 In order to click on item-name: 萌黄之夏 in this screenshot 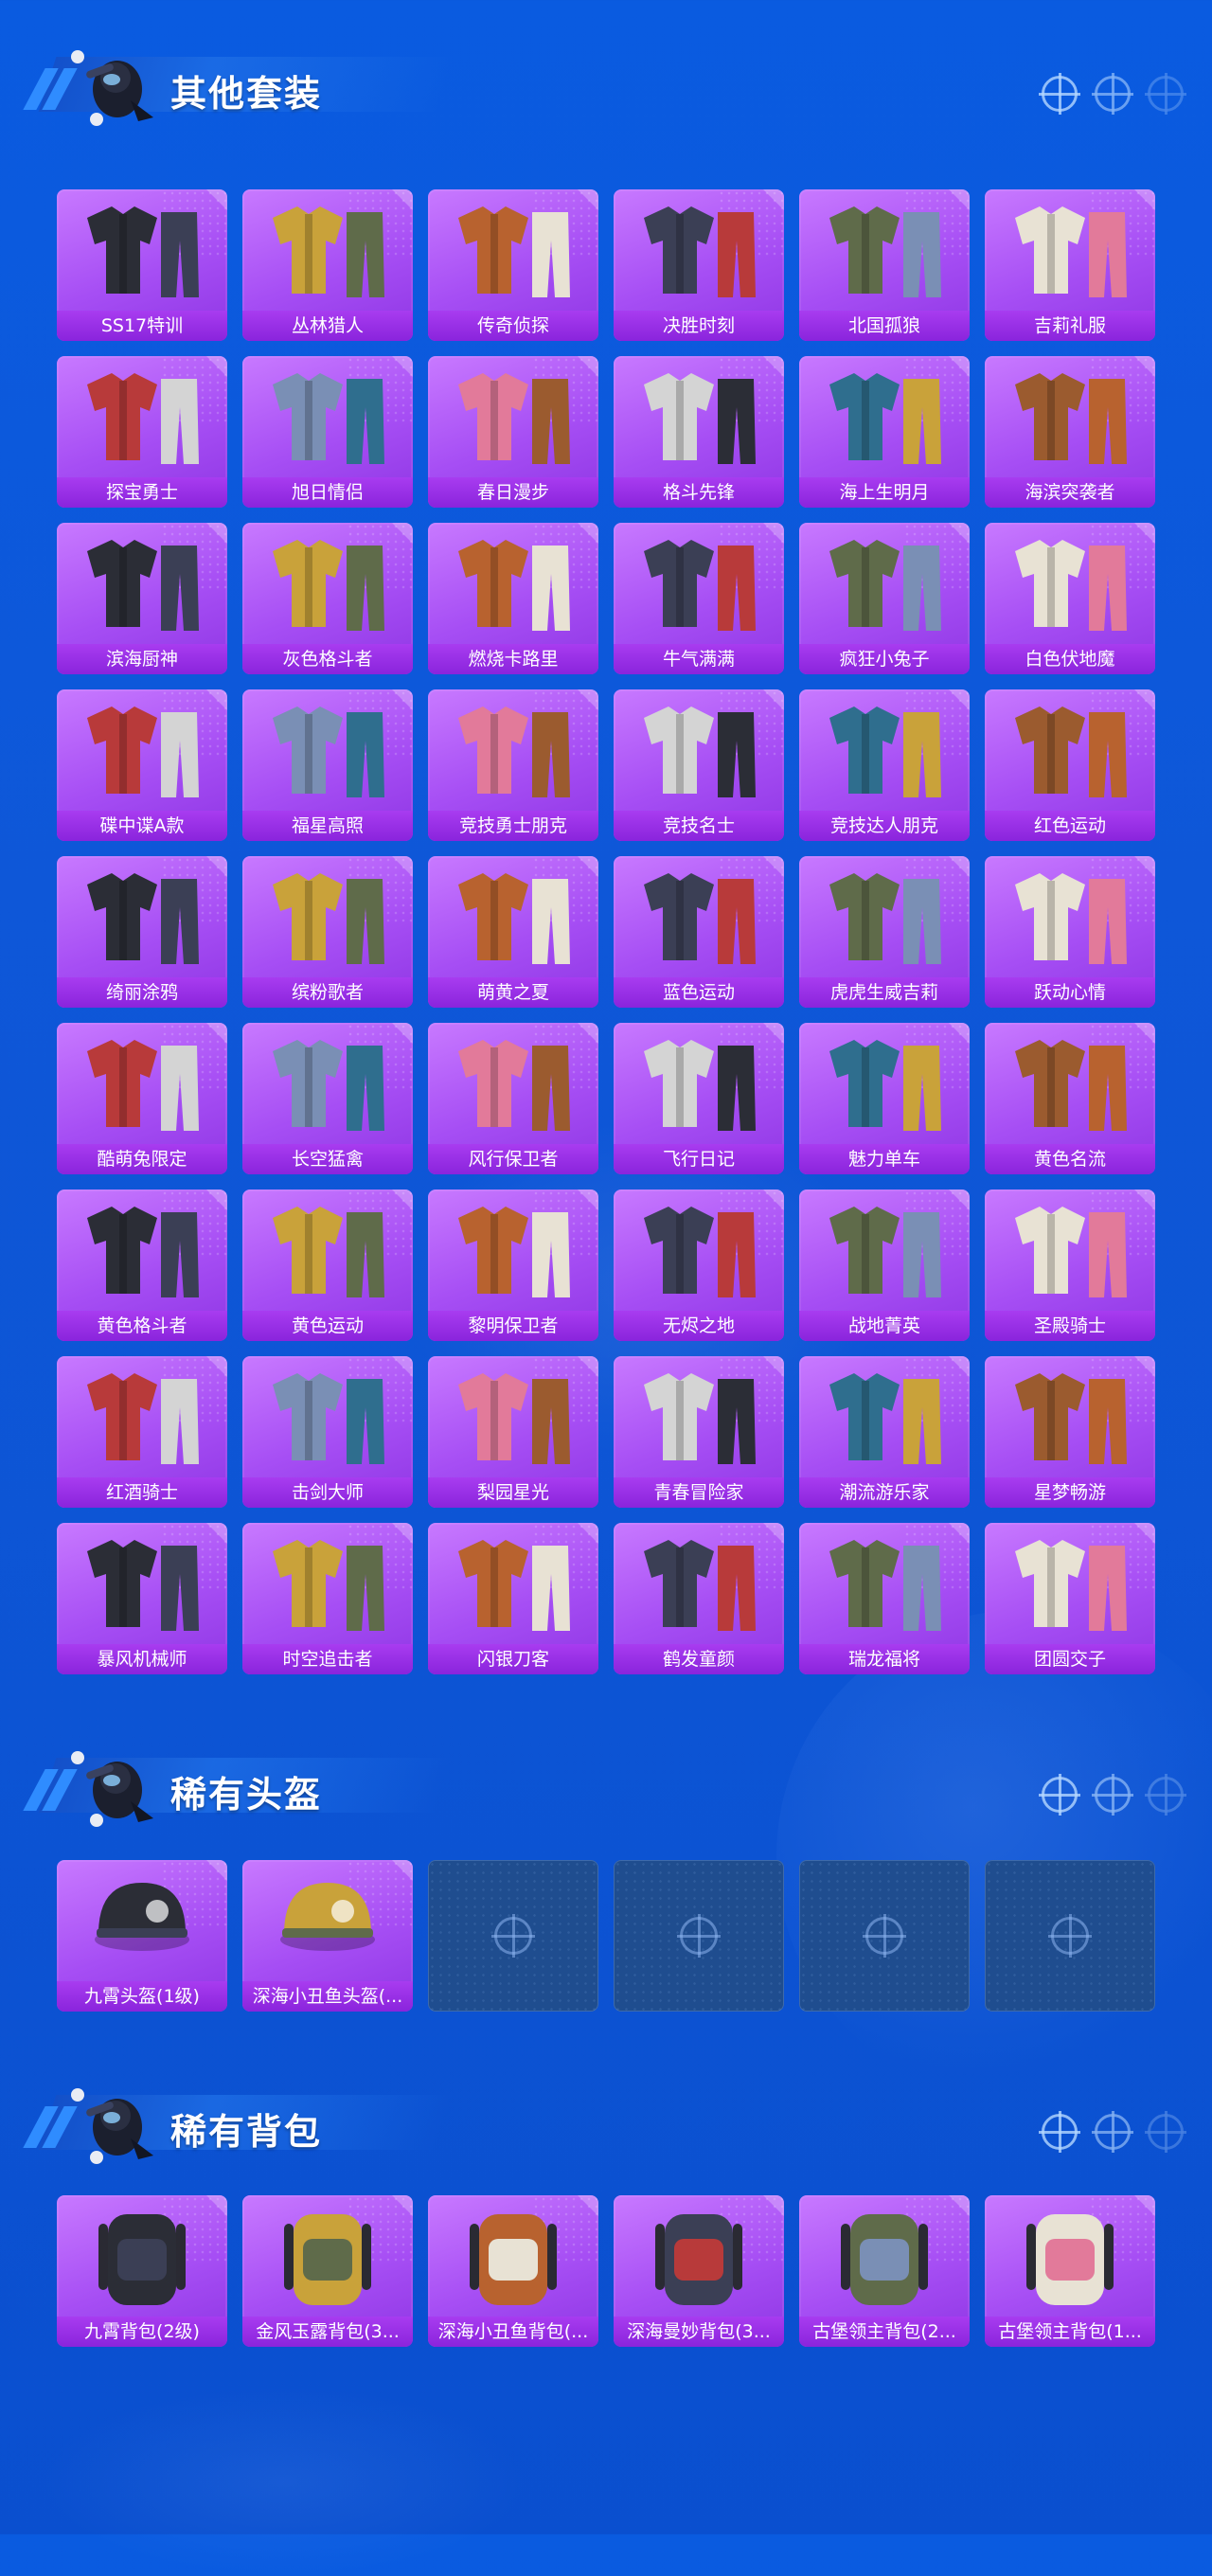, I will do `click(513, 992)`.